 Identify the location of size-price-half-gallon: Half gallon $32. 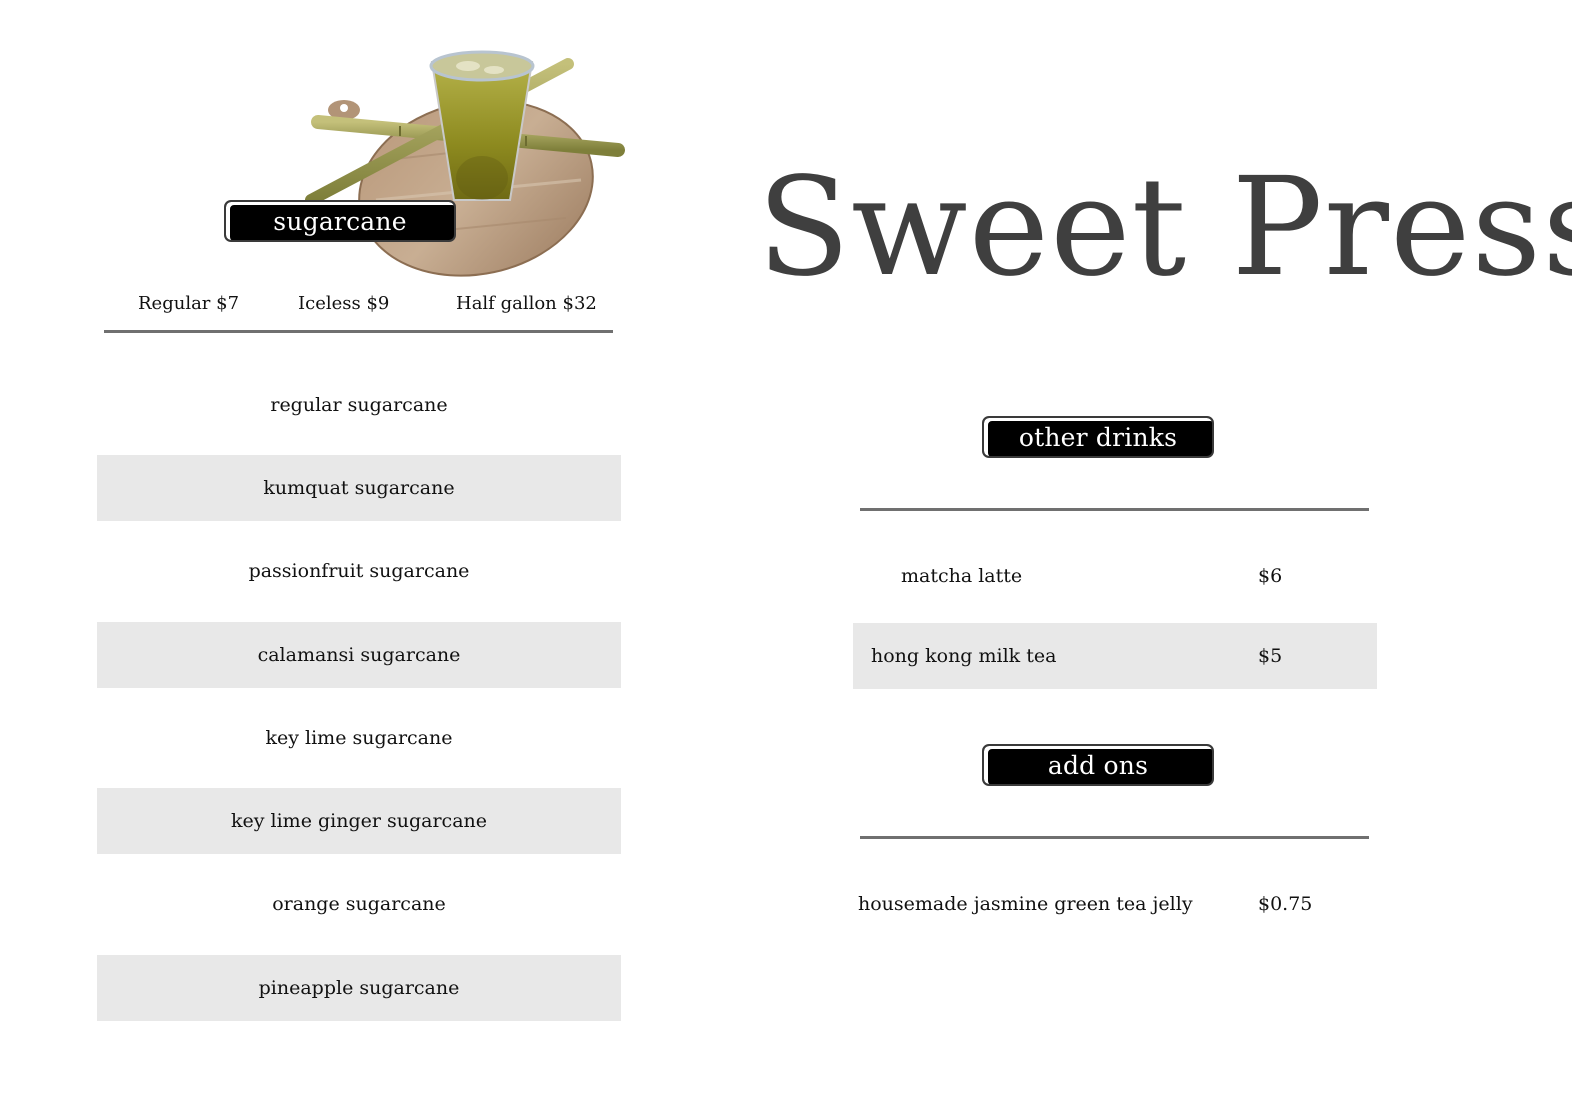
(526, 303).